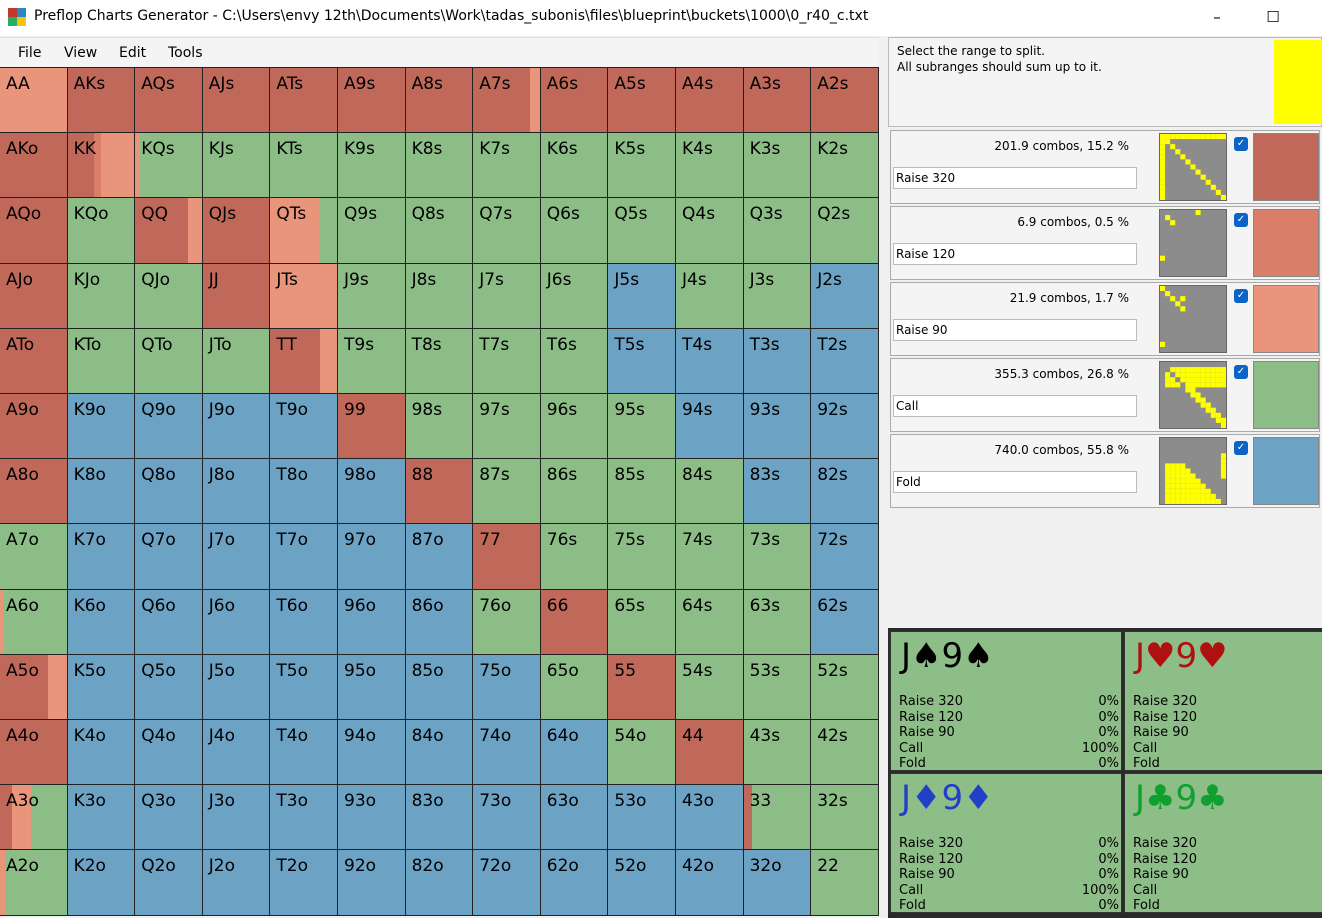 Image resolution: width=1322 pixels, height=918 pixels. I want to click on hand-cell: 32s, so click(844, 817).